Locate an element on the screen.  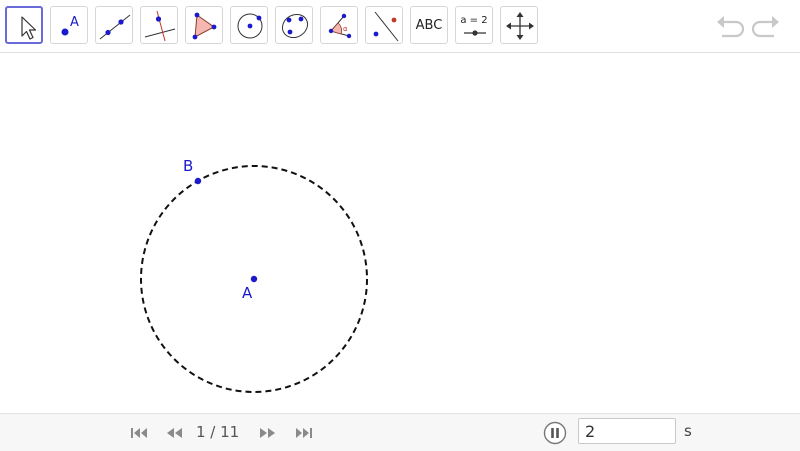
conic-tool-icon is located at coordinates (295, 26).